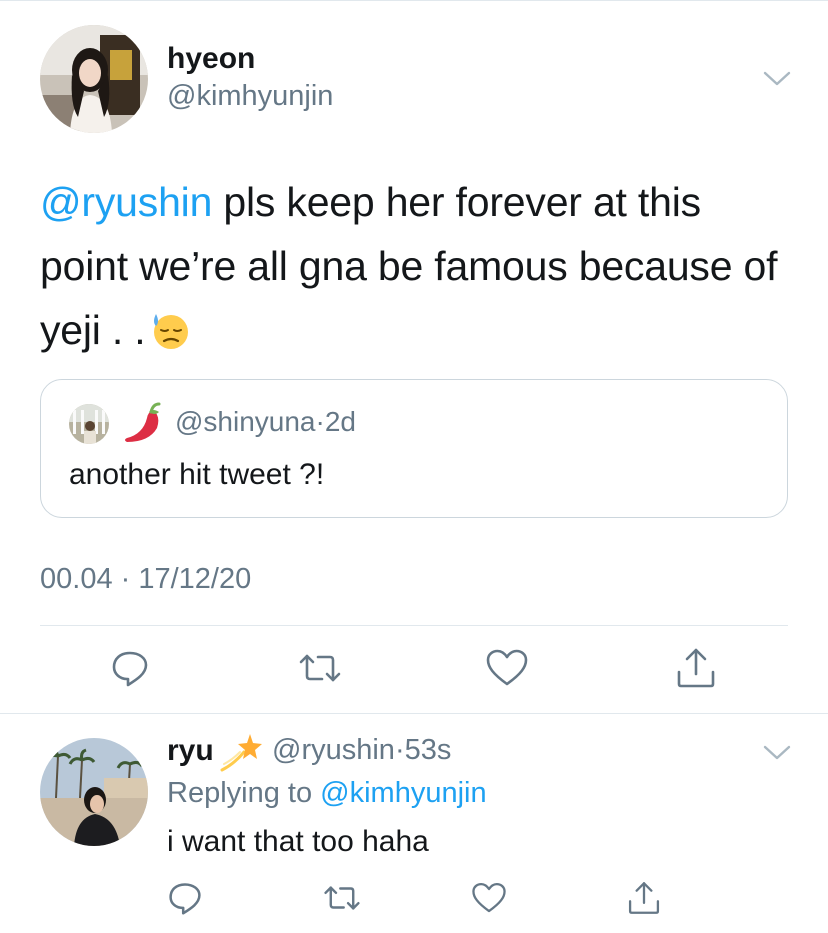 This screenshot has height=933, width=828. I want to click on quoted-handle: @shinyuna, so click(245, 421).